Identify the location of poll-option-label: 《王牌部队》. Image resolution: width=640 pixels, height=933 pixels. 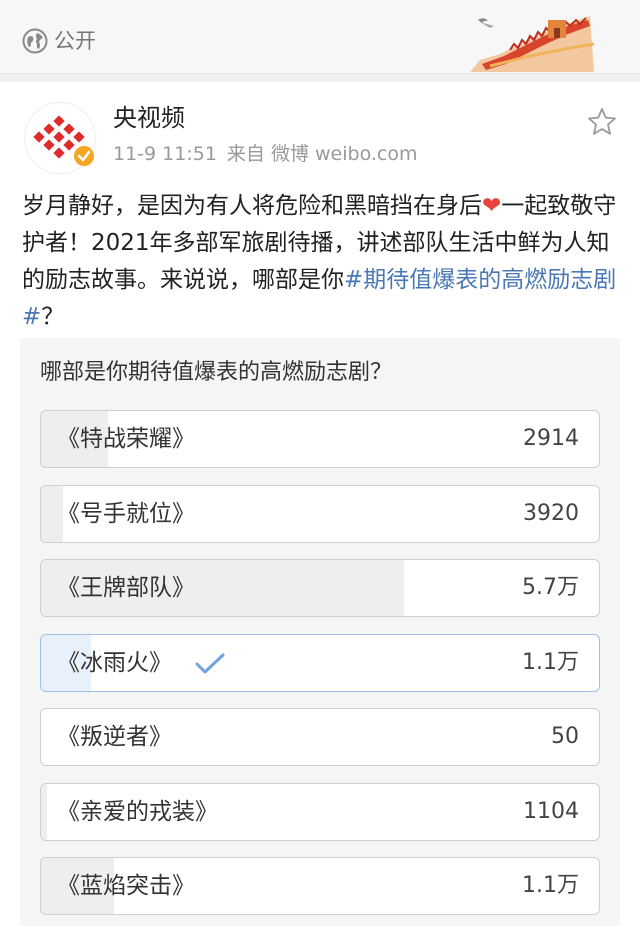
(126, 588).